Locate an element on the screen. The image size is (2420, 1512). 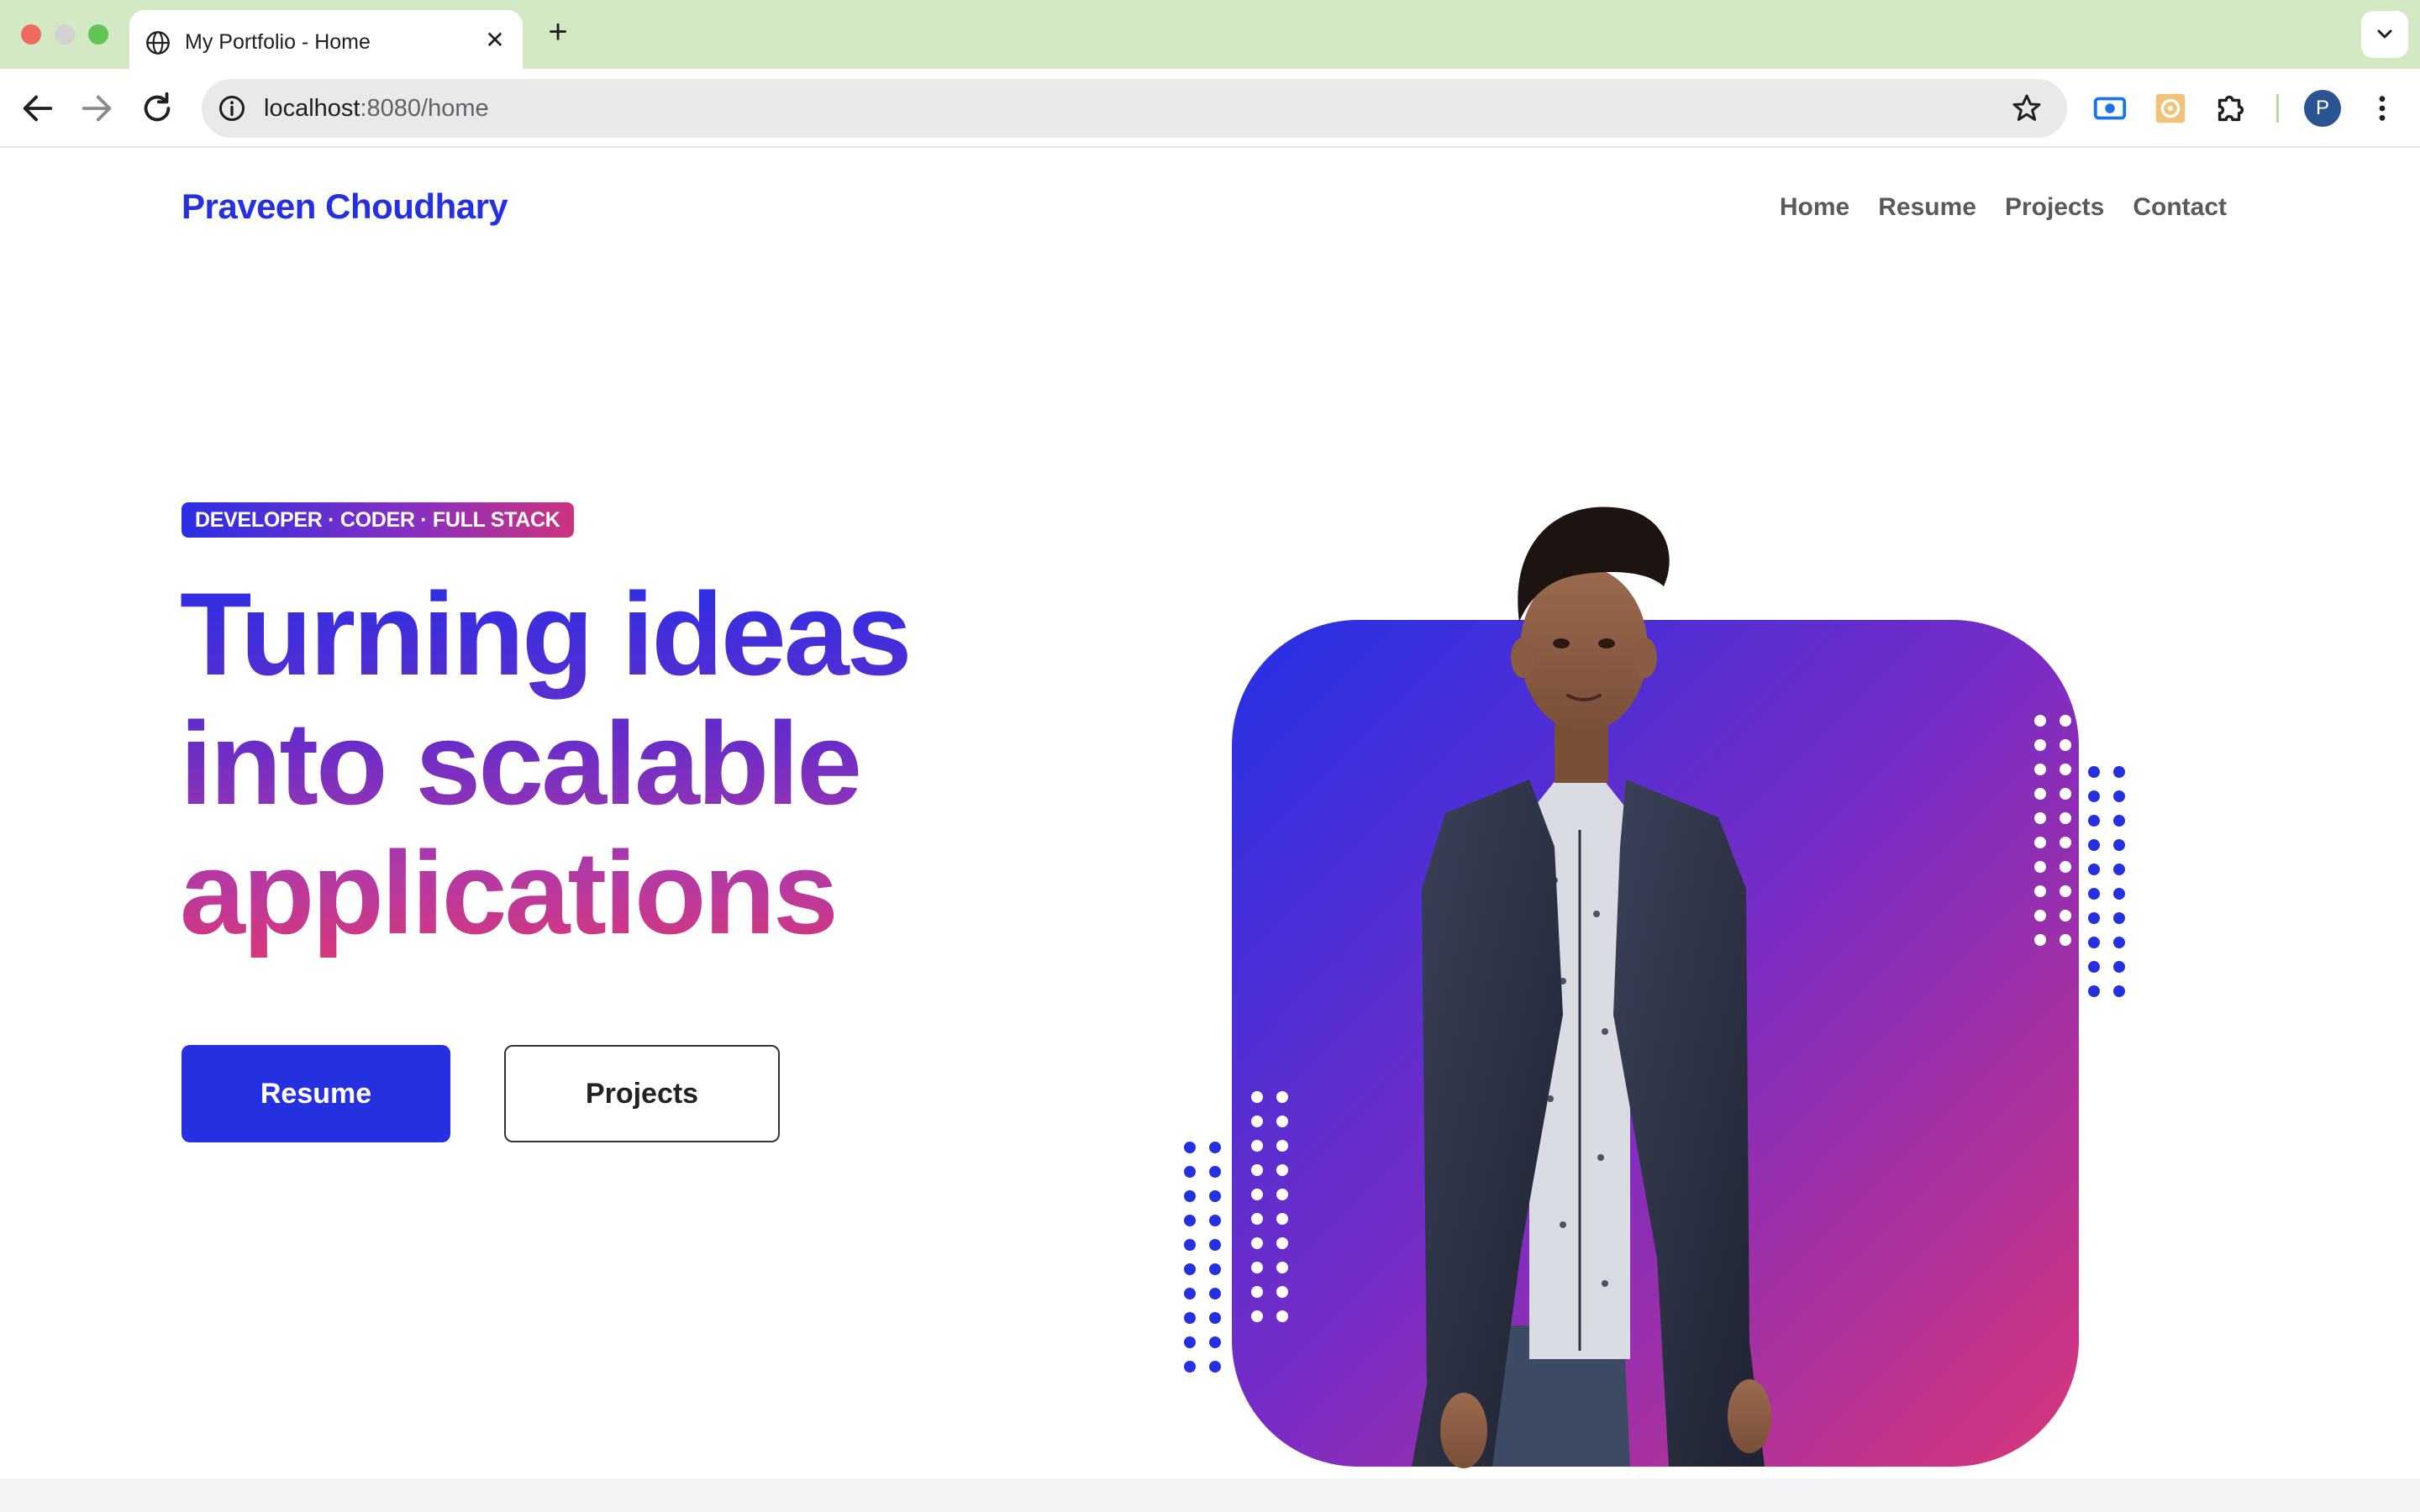
headline-line-1: Turning ideas is located at coordinates (545, 634).